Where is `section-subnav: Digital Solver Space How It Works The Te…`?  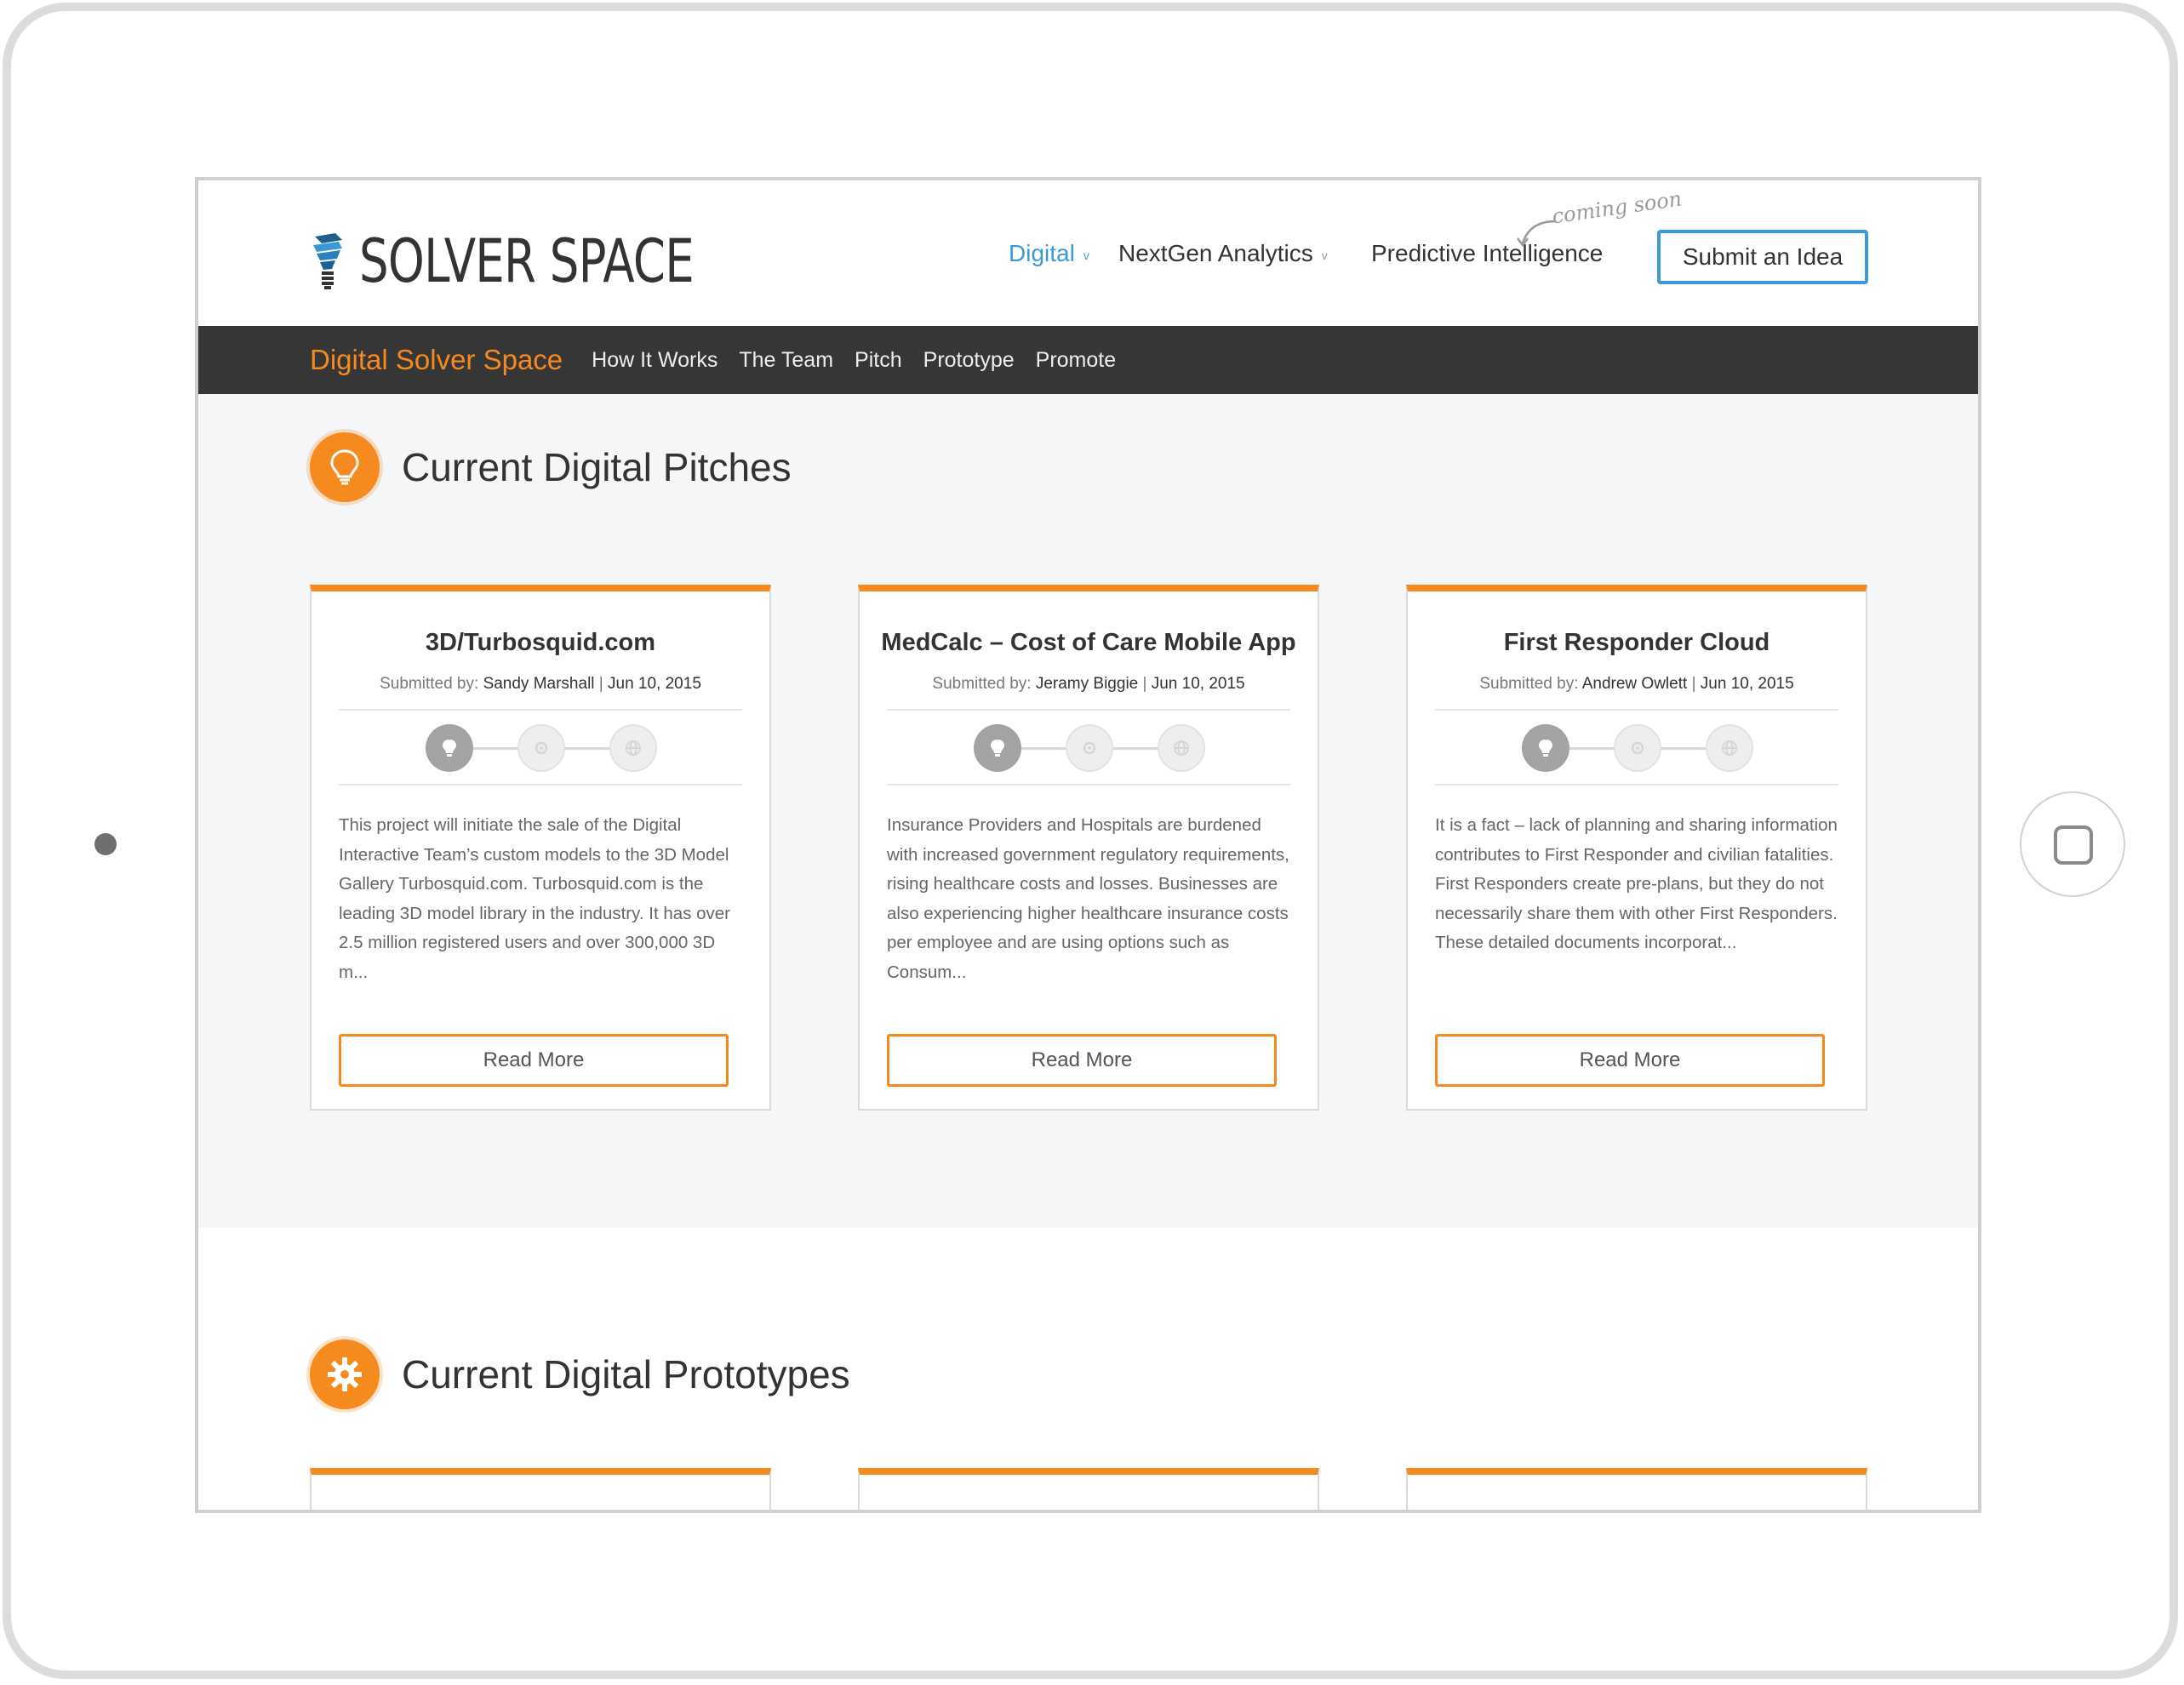
section-subnav: Digital Solver Space How It Works The Te… is located at coordinates (1088, 360).